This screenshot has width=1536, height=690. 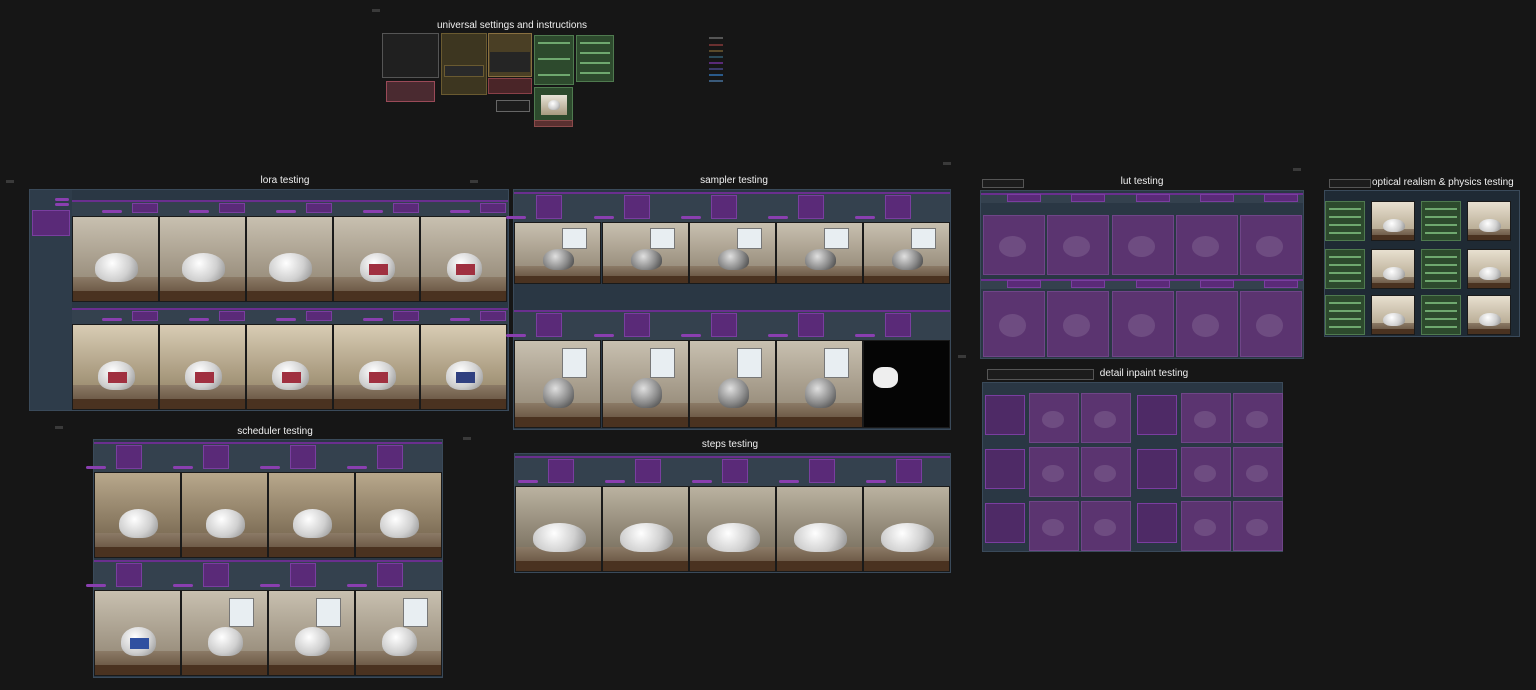 I want to click on universal-node-green-b, so click(x=595, y=58).